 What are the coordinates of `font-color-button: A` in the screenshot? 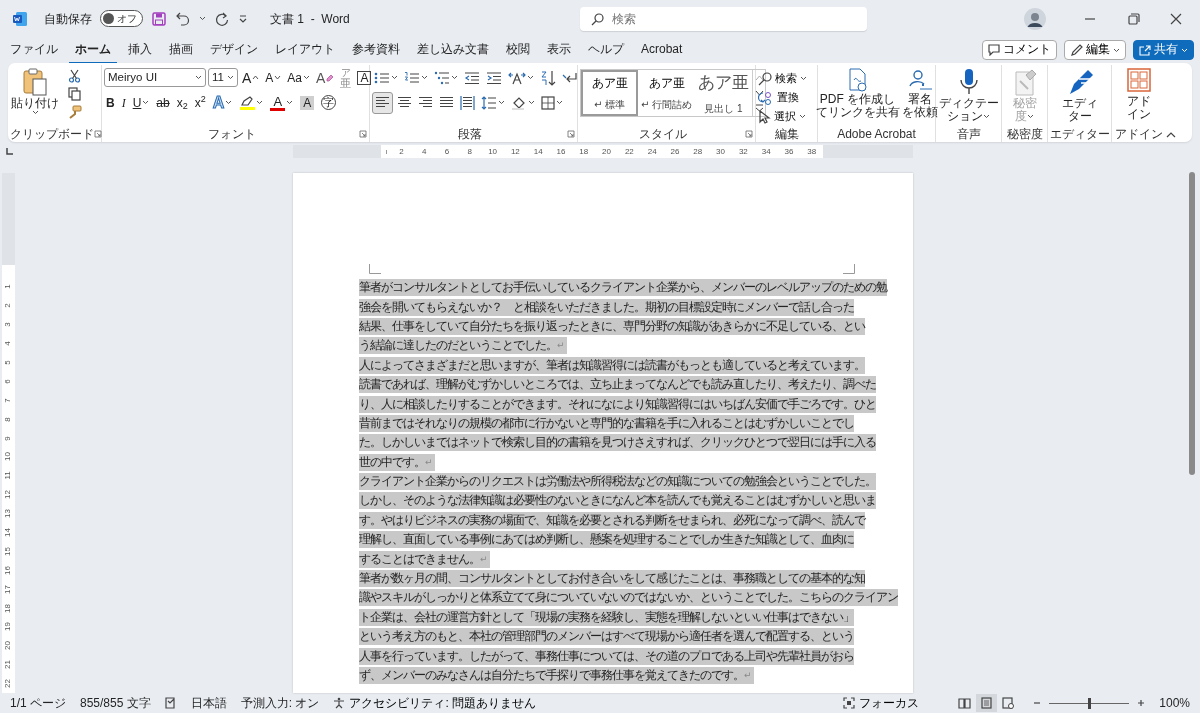 It's located at (282, 102).